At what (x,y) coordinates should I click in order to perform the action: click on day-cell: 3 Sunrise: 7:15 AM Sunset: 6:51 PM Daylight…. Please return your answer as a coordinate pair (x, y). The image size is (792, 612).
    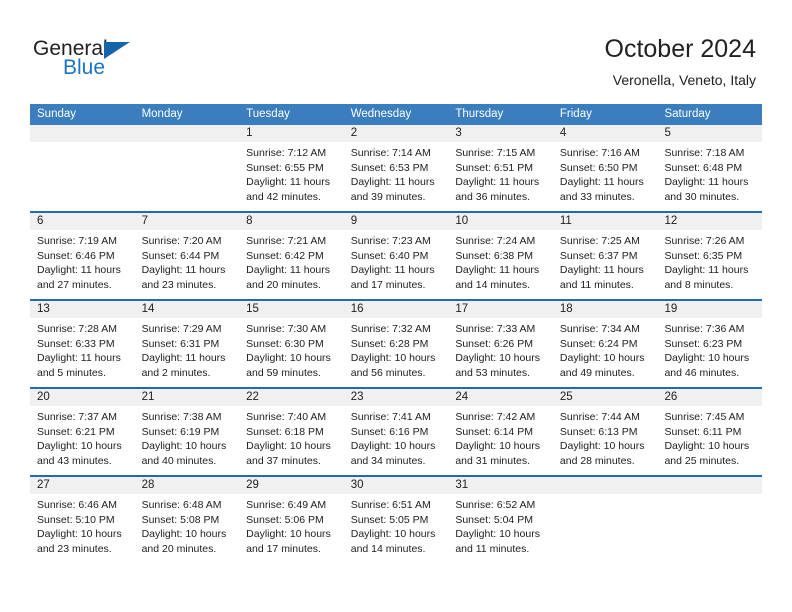
    Looking at the image, I should click on (500, 168).